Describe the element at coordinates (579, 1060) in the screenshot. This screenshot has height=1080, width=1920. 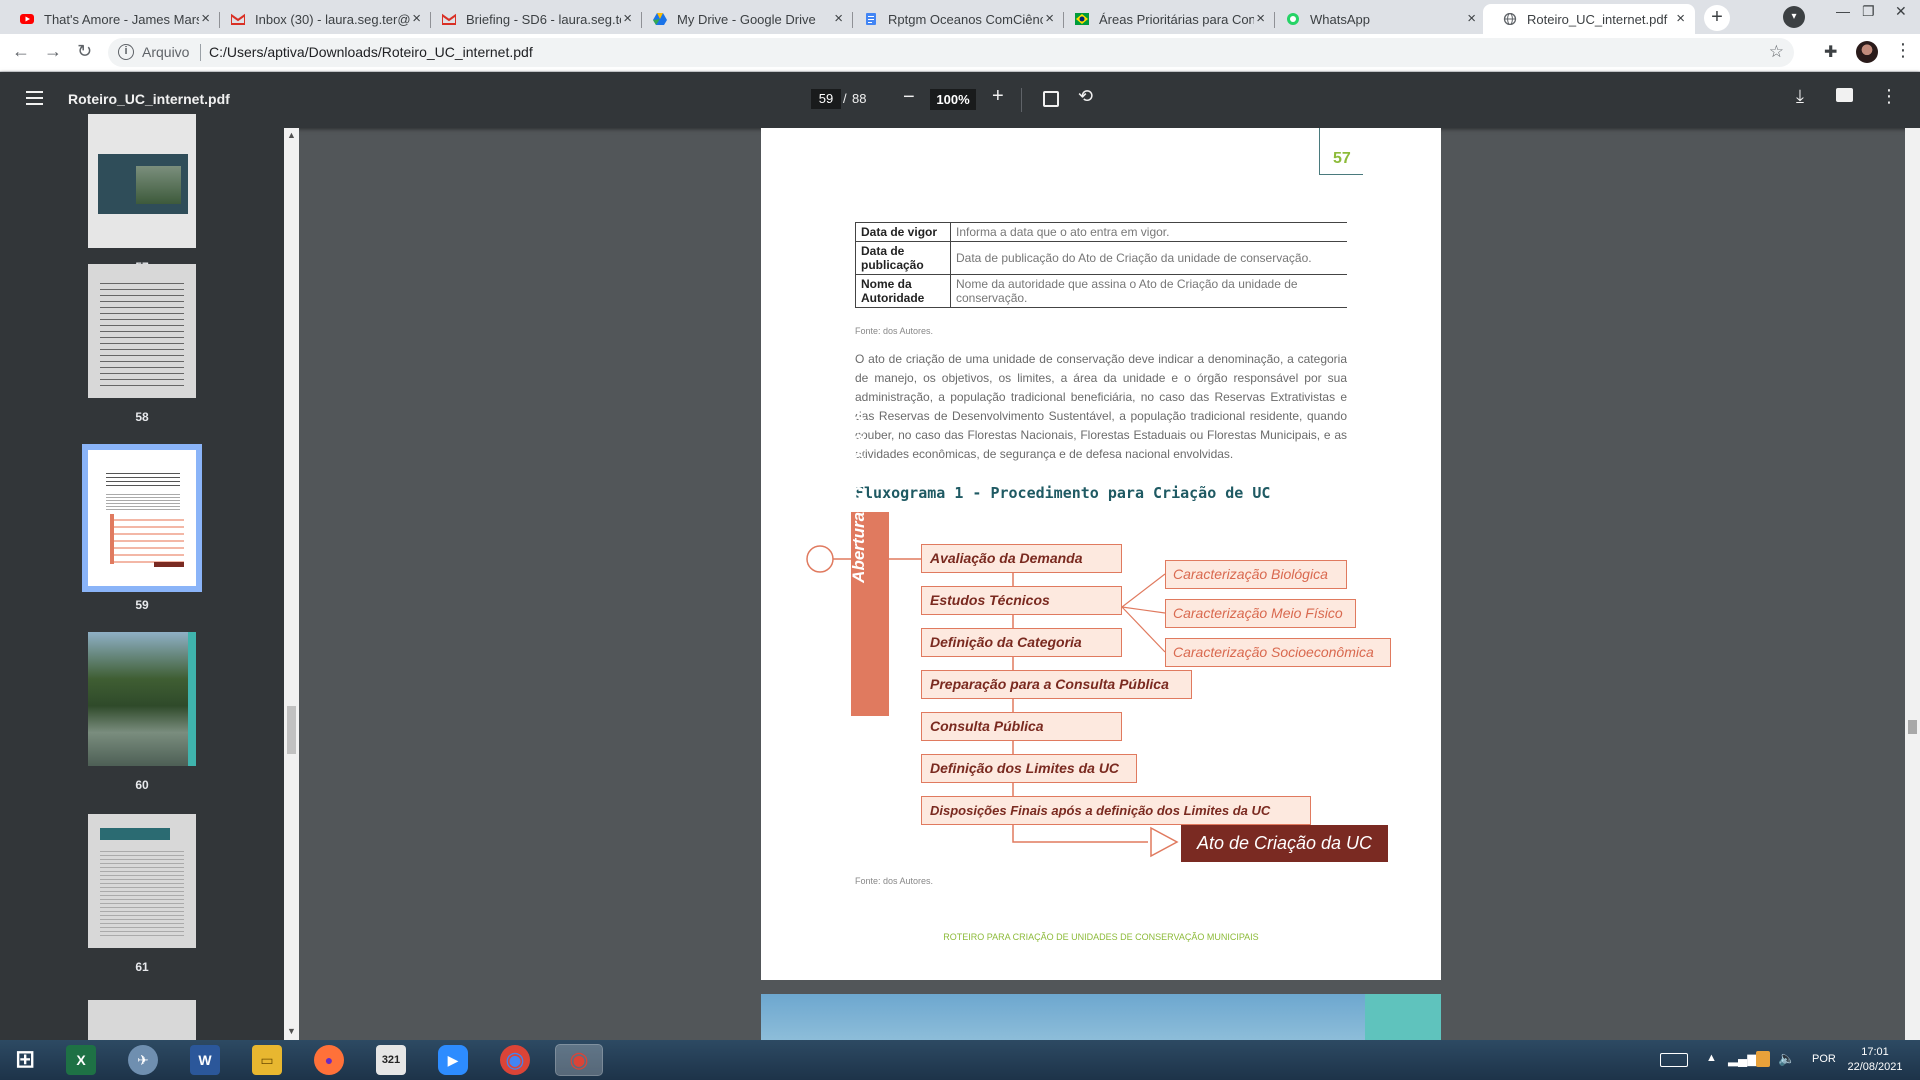
I see `chrome-active-icon: ◉` at that location.